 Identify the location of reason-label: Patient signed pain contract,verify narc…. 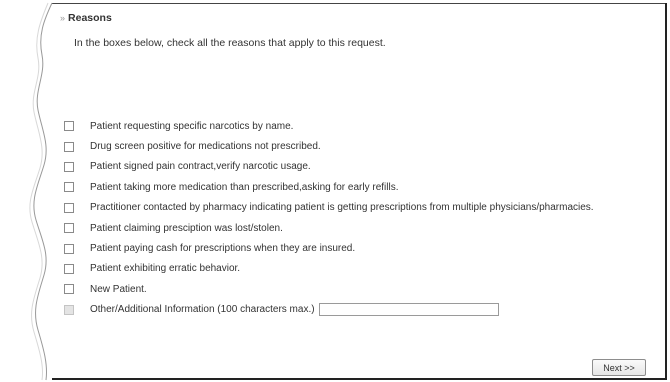
(200, 167).